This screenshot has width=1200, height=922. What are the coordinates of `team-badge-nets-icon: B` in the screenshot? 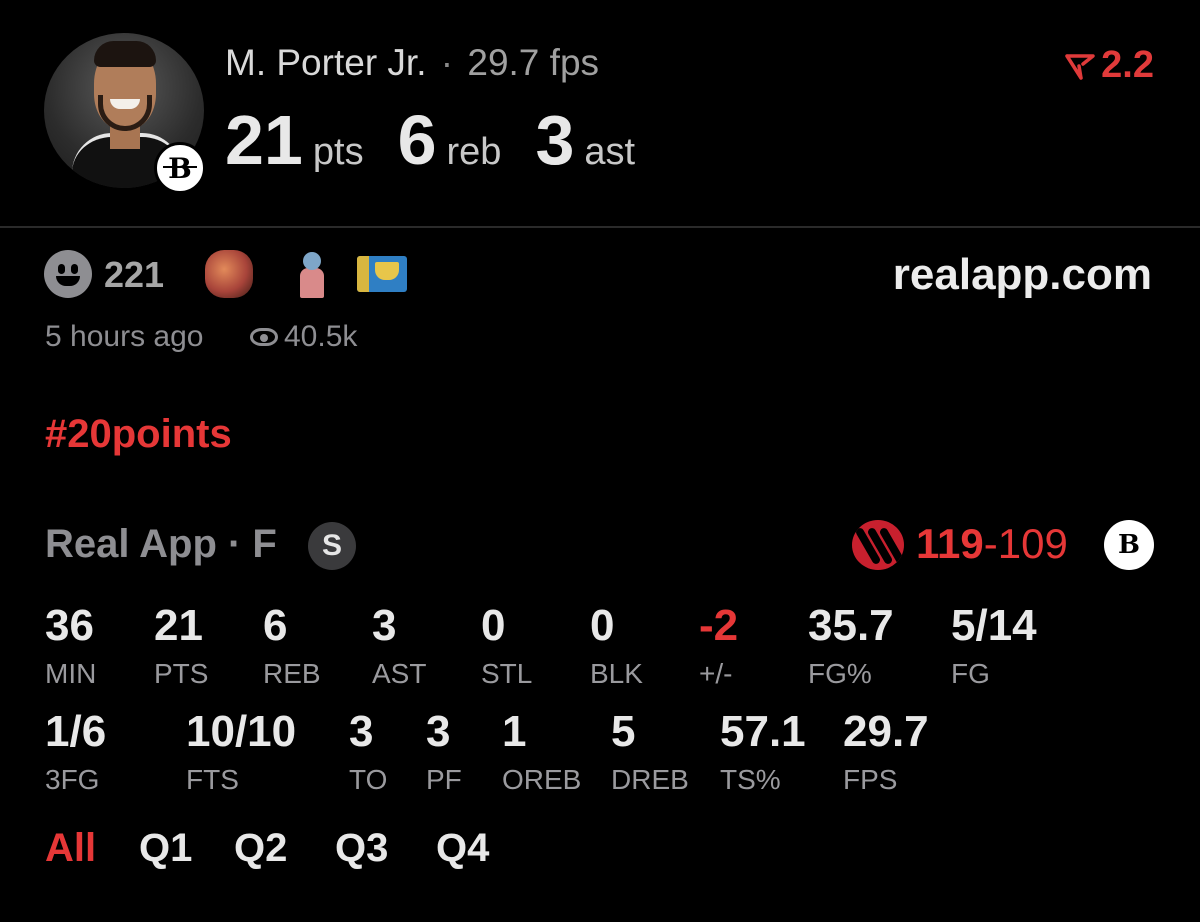 It's located at (180, 168).